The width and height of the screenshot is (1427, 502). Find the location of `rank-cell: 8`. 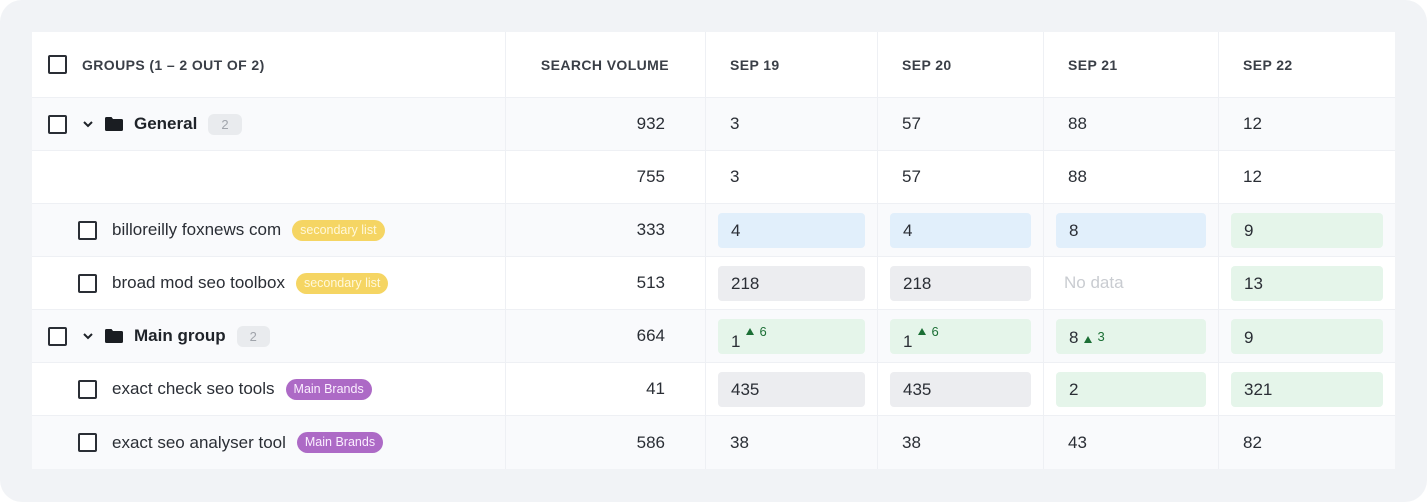

rank-cell: 8 is located at coordinates (1131, 230).